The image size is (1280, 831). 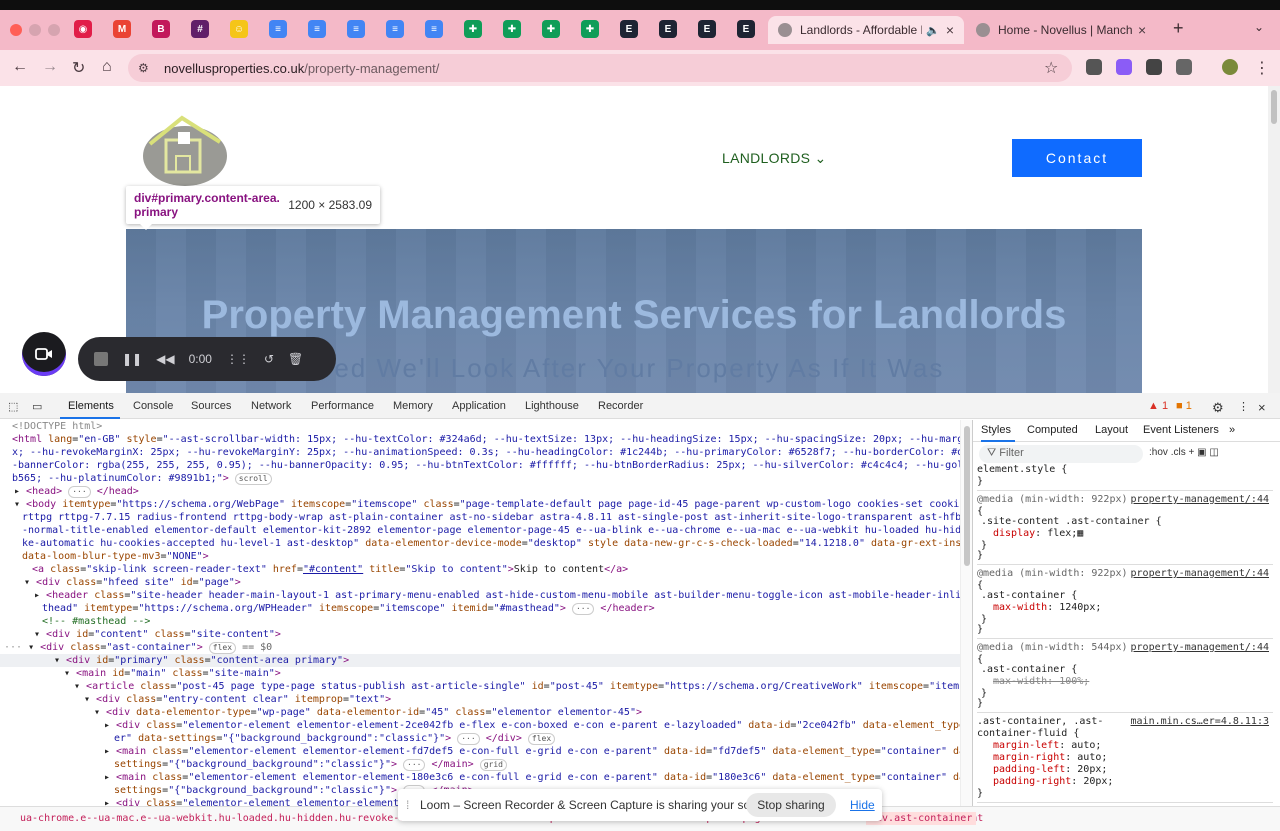 What do you see at coordinates (774, 158) in the screenshot?
I see `nav-landlords-menu: LANDLORDS ⌄` at bounding box center [774, 158].